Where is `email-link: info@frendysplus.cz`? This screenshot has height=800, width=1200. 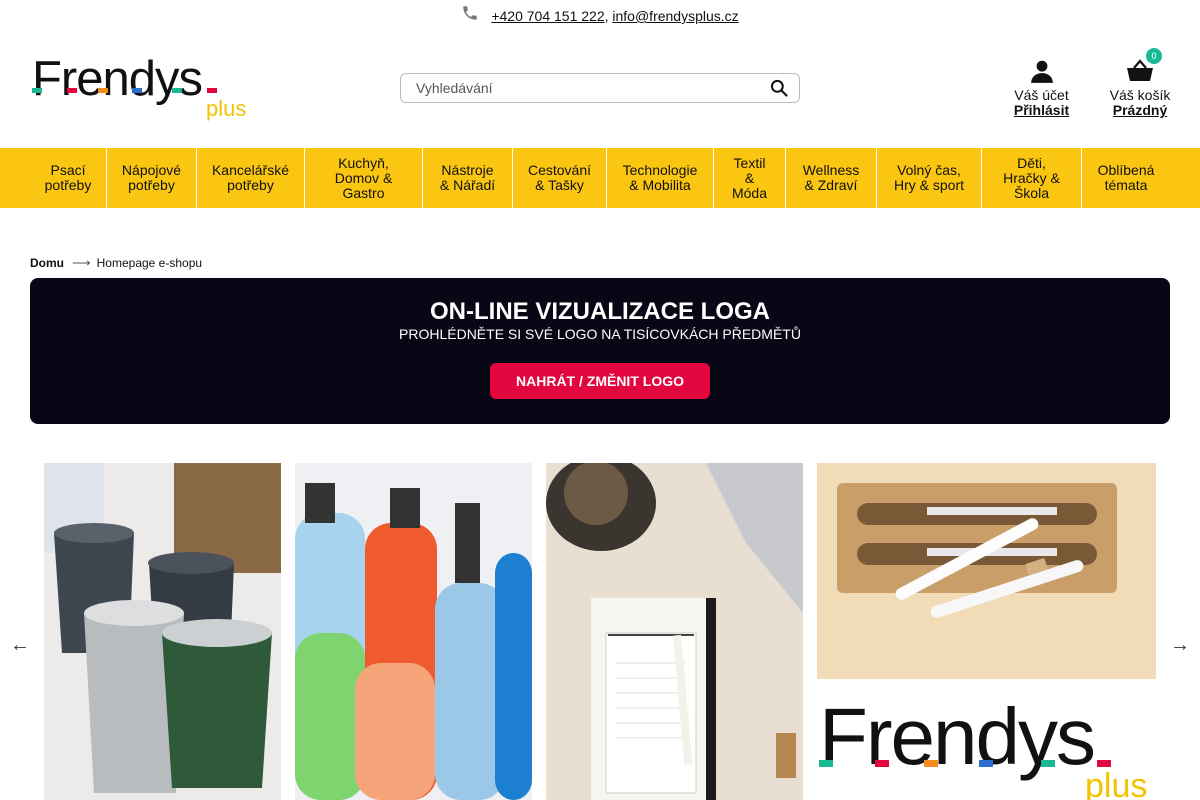 email-link: info@frendysplus.cz is located at coordinates (675, 16).